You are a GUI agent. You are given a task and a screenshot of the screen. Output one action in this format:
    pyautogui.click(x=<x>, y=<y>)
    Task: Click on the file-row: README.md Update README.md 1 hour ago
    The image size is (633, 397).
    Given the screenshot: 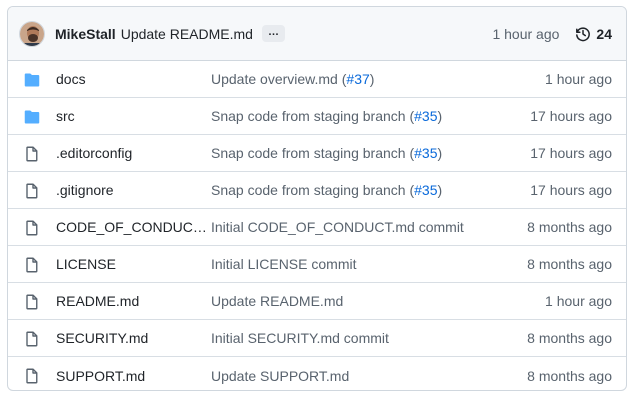 What is the action you would take?
    pyautogui.click(x=317, y=301)
    